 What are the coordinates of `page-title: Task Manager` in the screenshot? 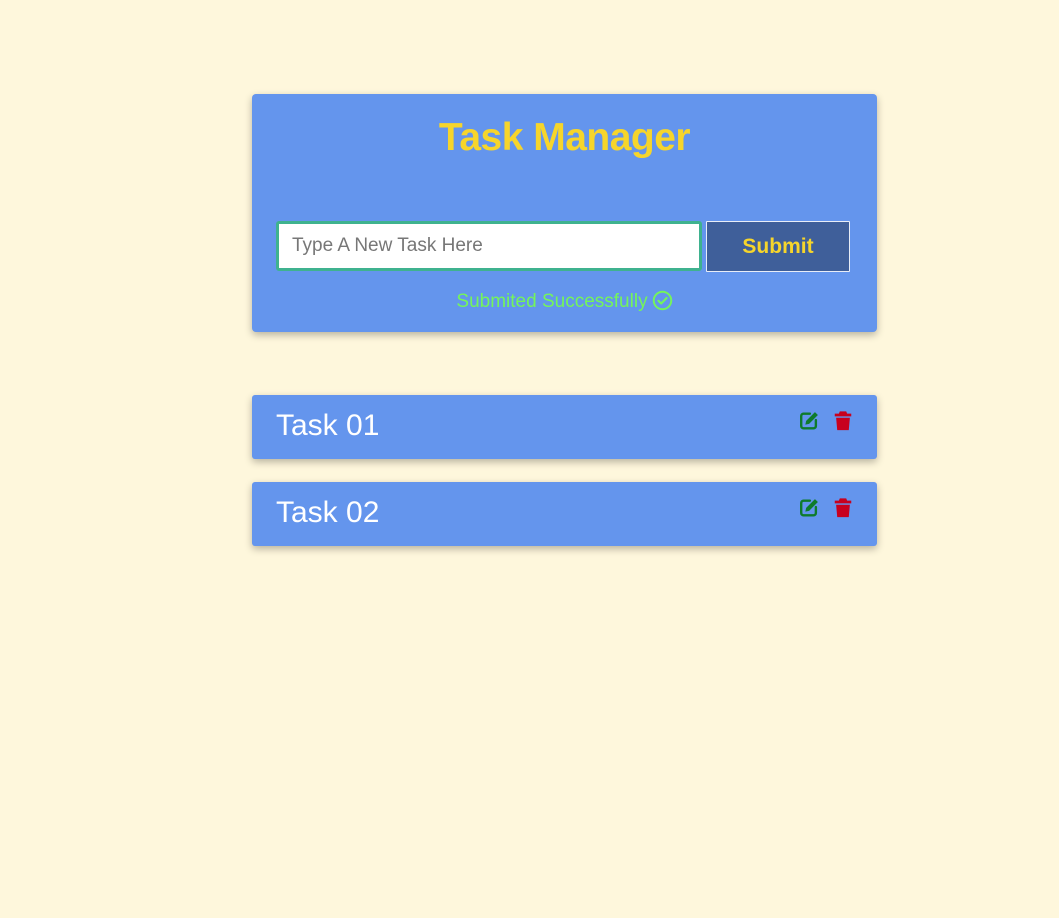 It's located at (564, 137).